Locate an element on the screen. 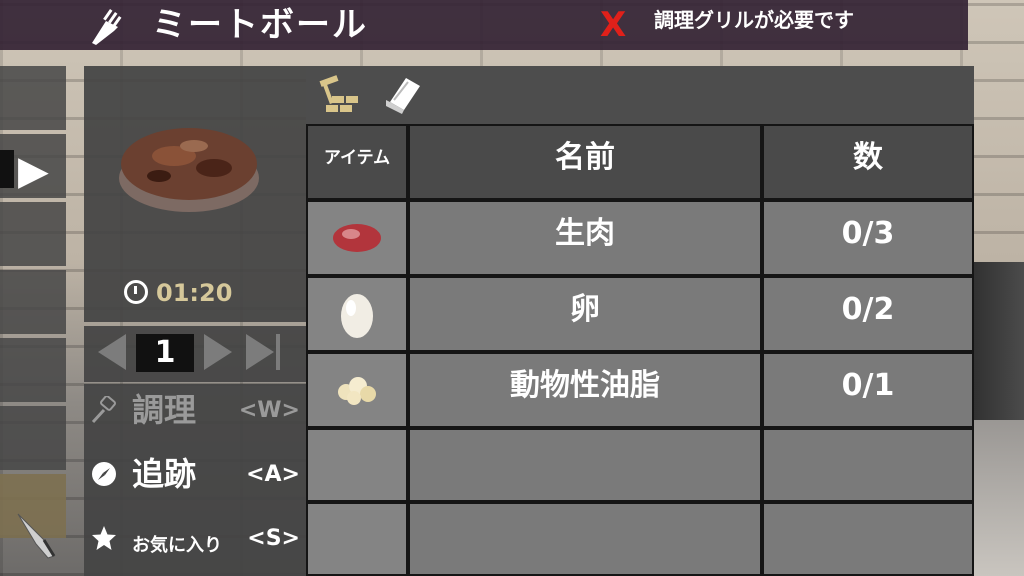 The image size is (1024, 576). quantity-decrease-button is located at coordinates (112, 352).